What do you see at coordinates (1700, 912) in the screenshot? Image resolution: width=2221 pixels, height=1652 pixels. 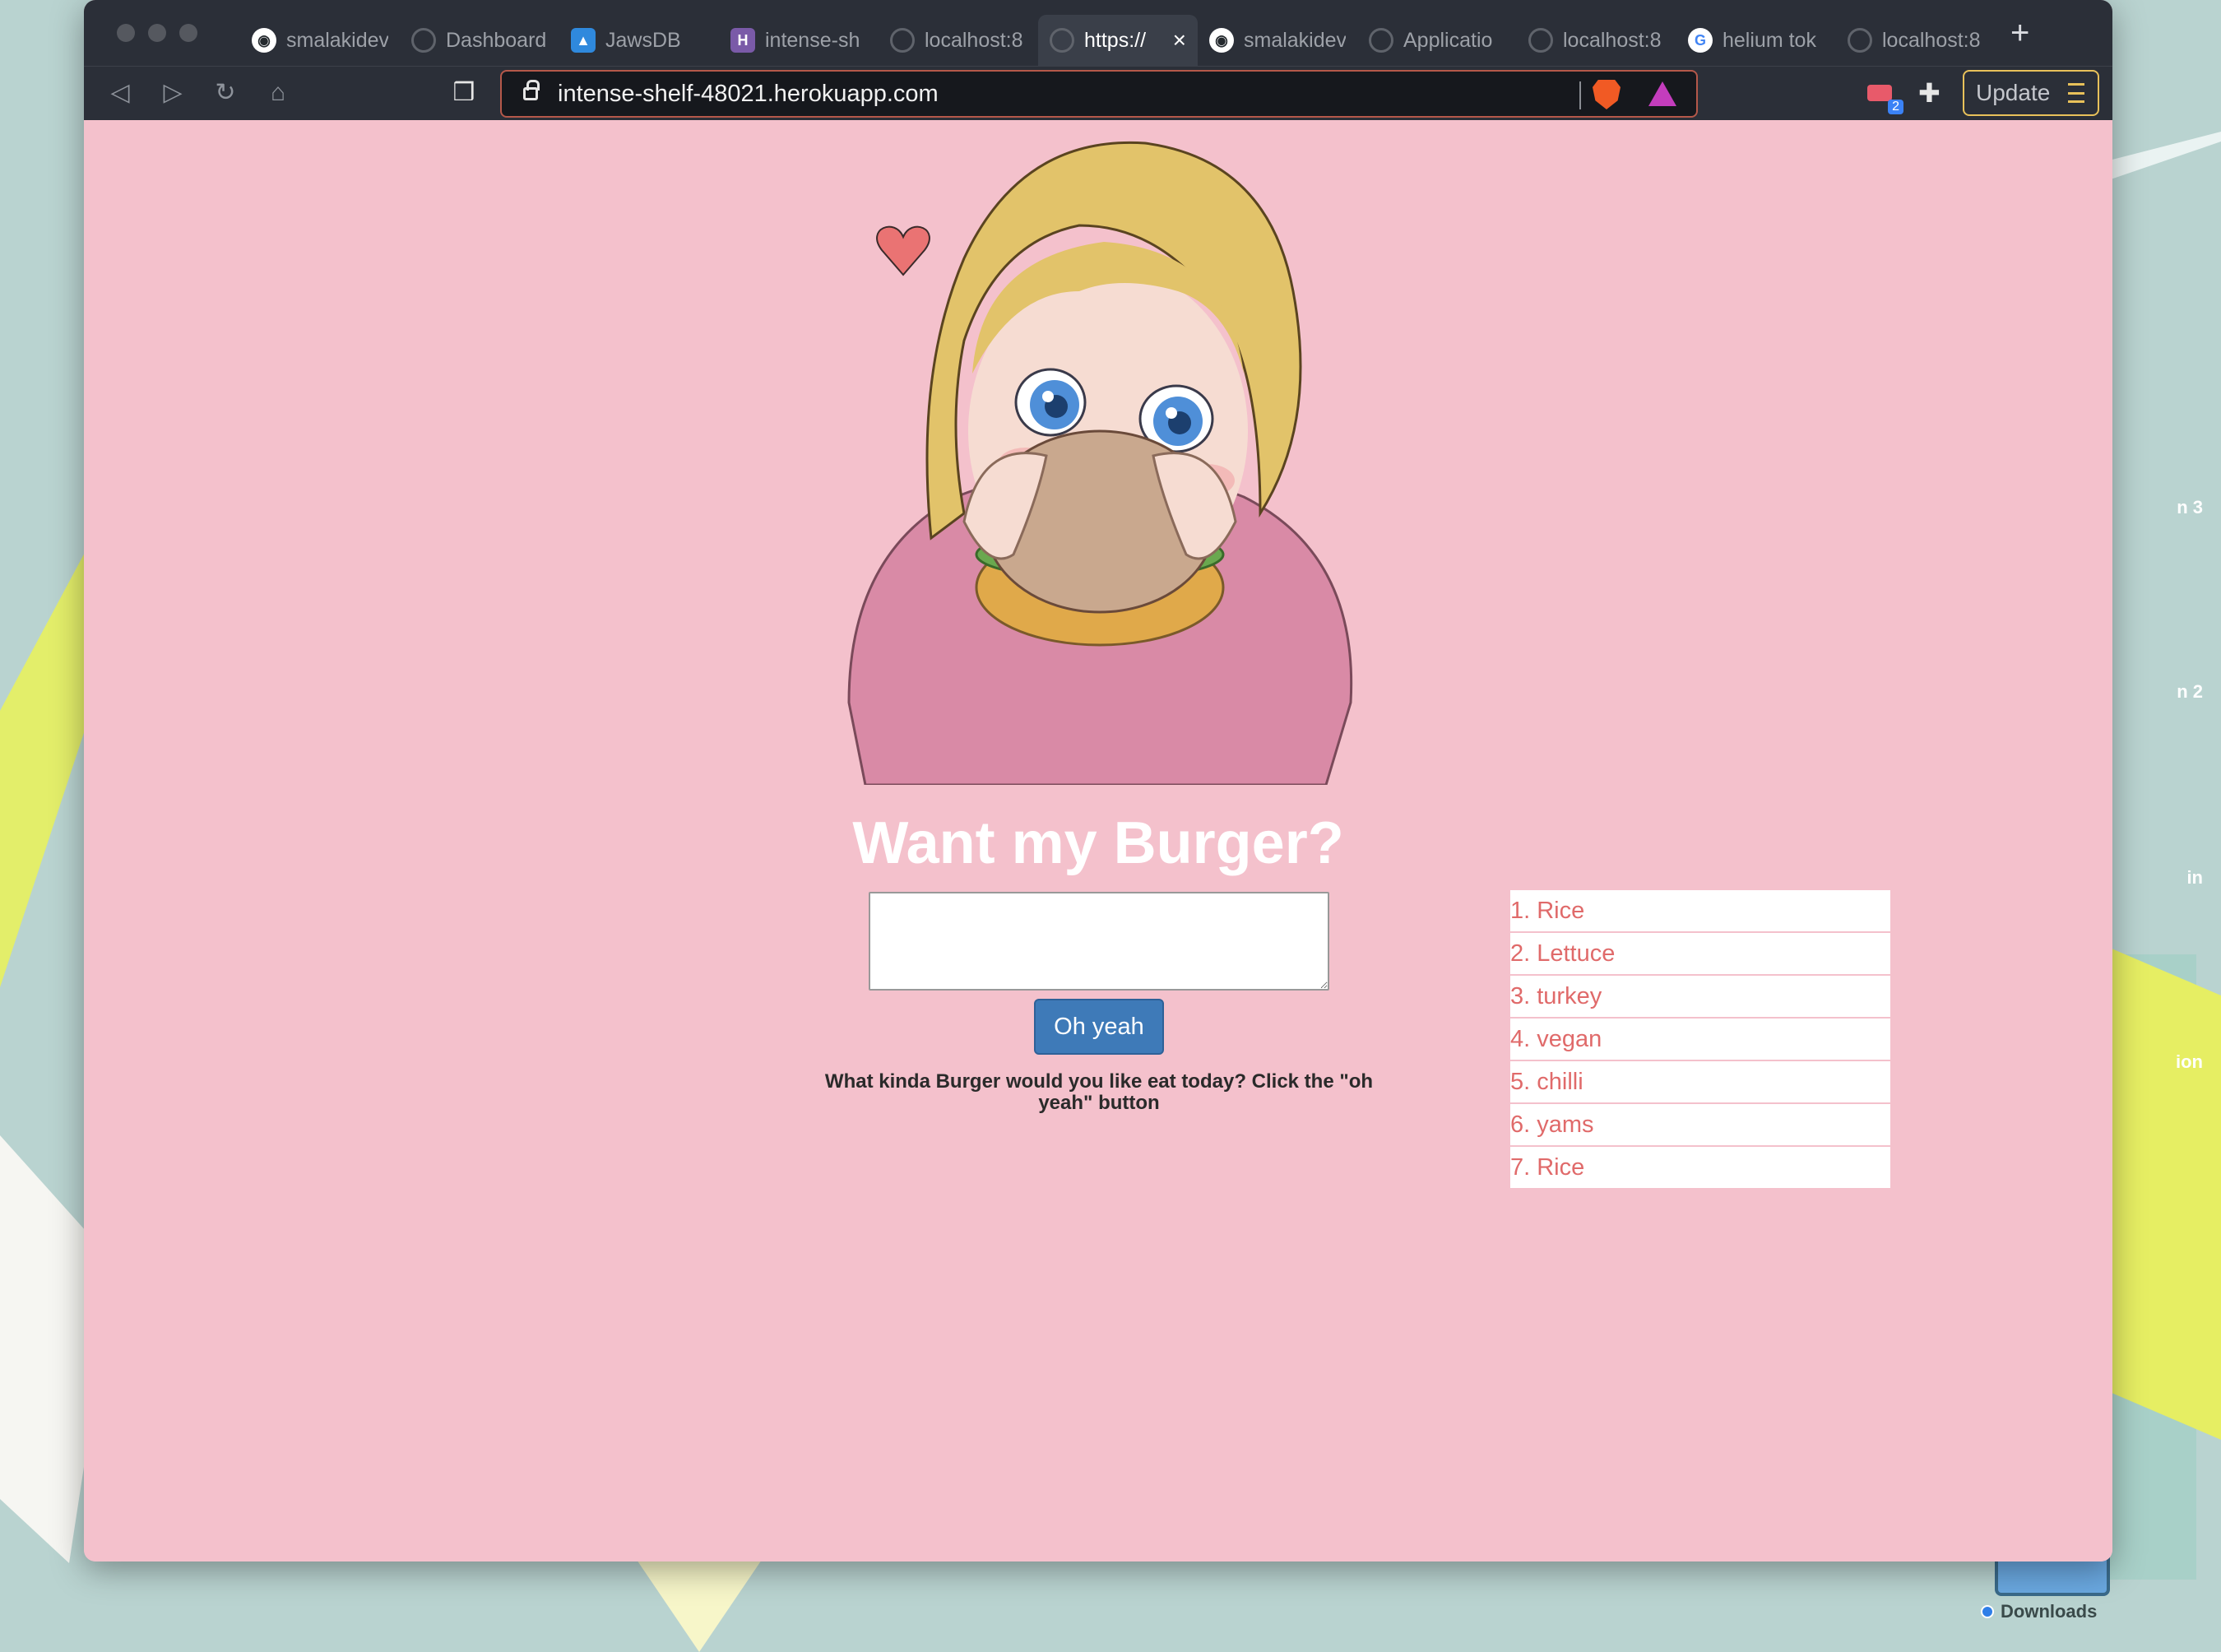 I see `list-item: 1. Rice` at bounding box center [1700, 912].